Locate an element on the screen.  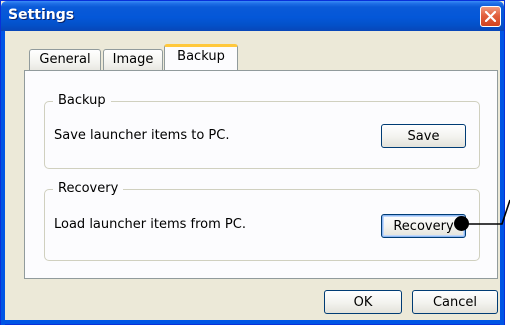
cancel-button: Cancel is located at coordinates (455, 302).